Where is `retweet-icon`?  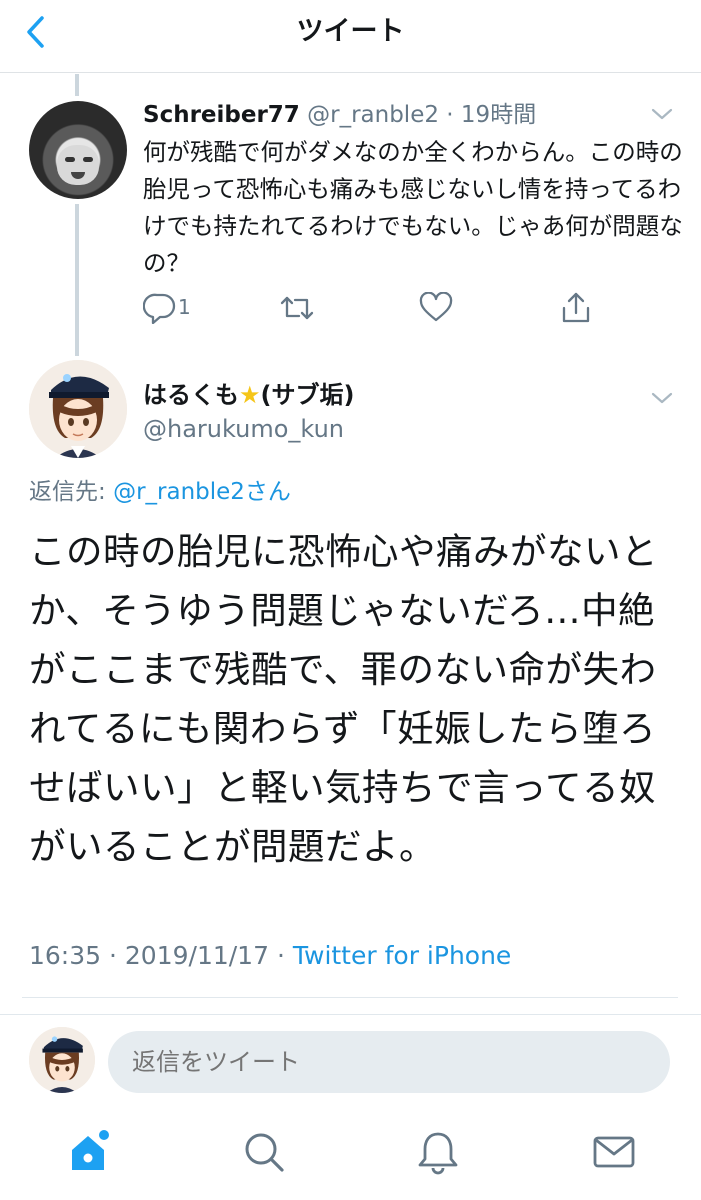 retweet-icon is located at coordinates (297, 308).